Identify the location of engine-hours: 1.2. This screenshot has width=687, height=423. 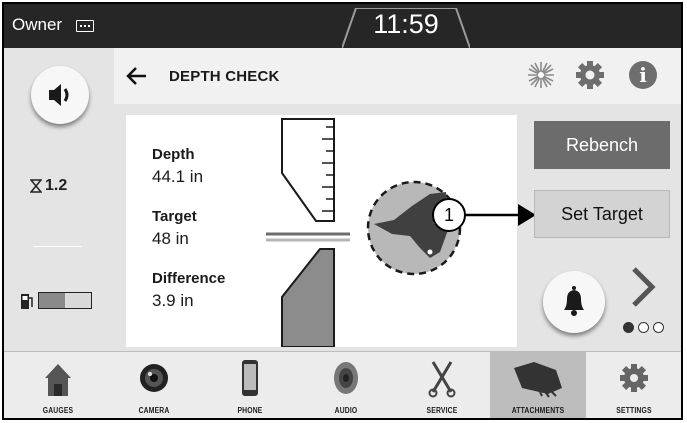
(56, 185).